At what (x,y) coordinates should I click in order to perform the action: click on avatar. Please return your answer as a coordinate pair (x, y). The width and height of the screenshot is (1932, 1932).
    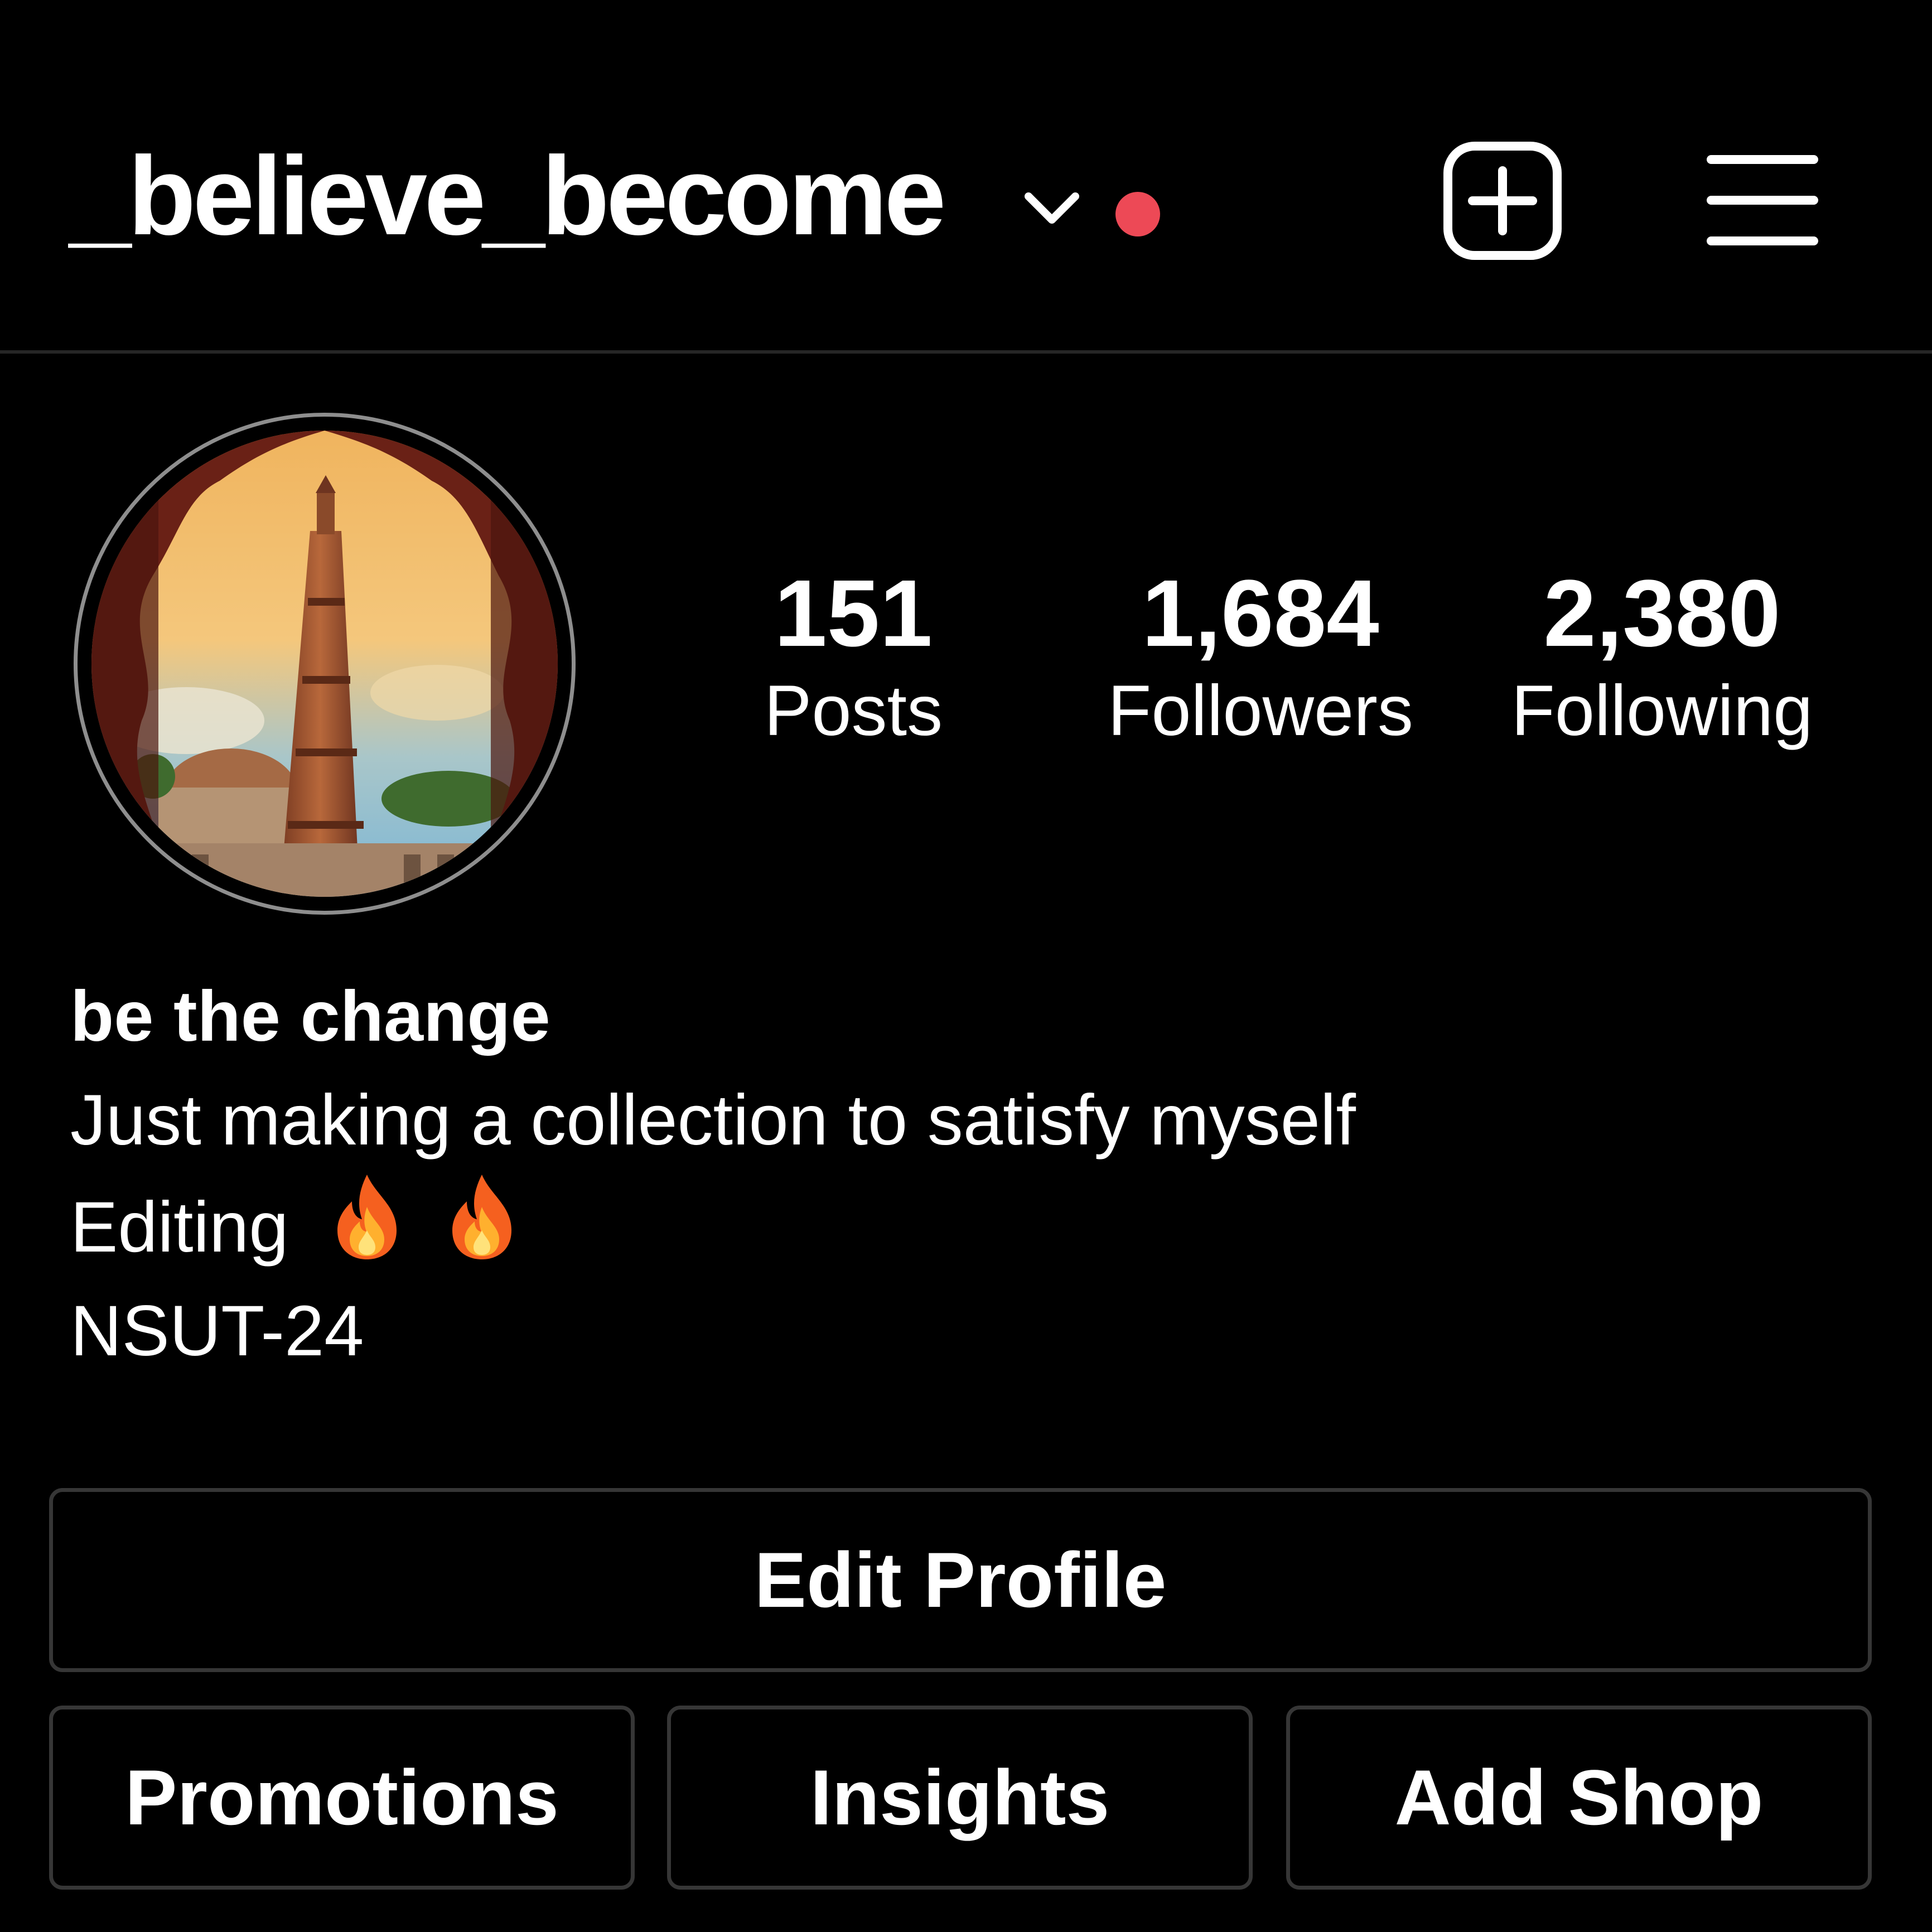
    Looking at the image, I should click on (324, 664).